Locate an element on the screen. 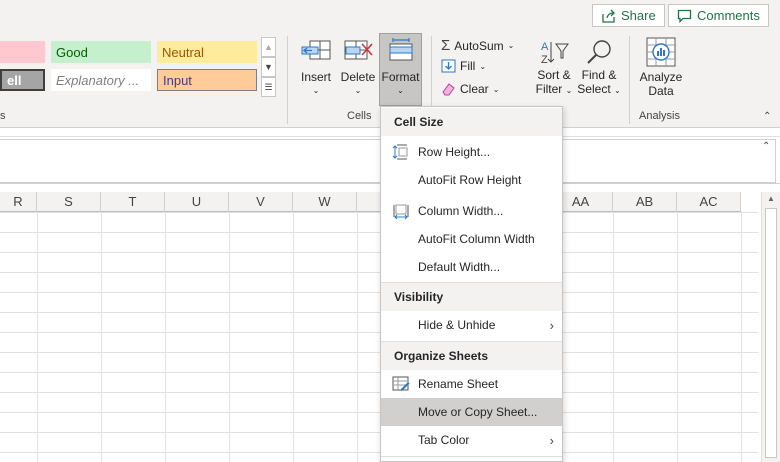  fill-label: Fill is located at coordinates (468, 66).